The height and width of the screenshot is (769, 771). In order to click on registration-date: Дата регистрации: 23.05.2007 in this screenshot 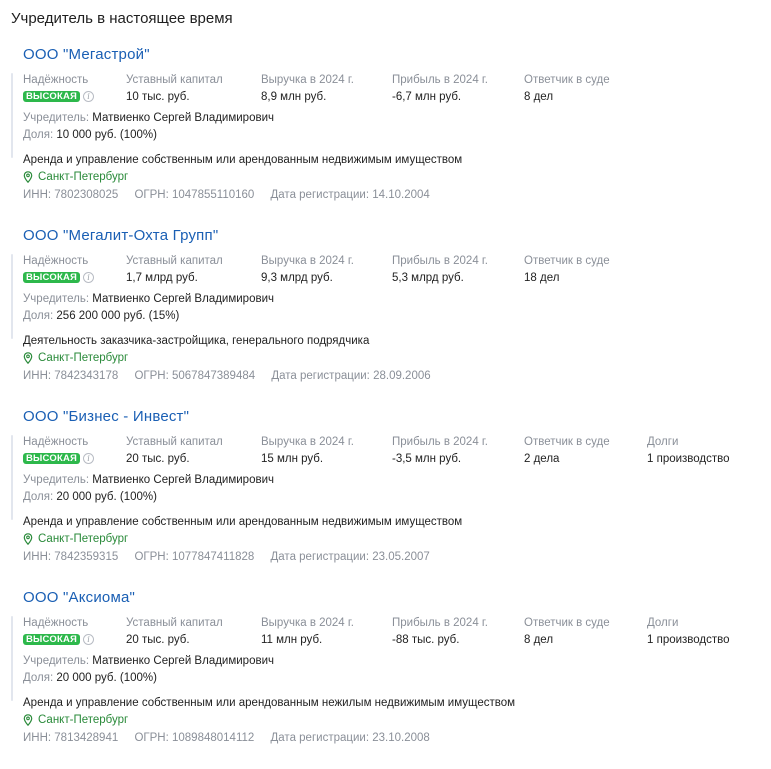, I will do `click(350, 557)`.